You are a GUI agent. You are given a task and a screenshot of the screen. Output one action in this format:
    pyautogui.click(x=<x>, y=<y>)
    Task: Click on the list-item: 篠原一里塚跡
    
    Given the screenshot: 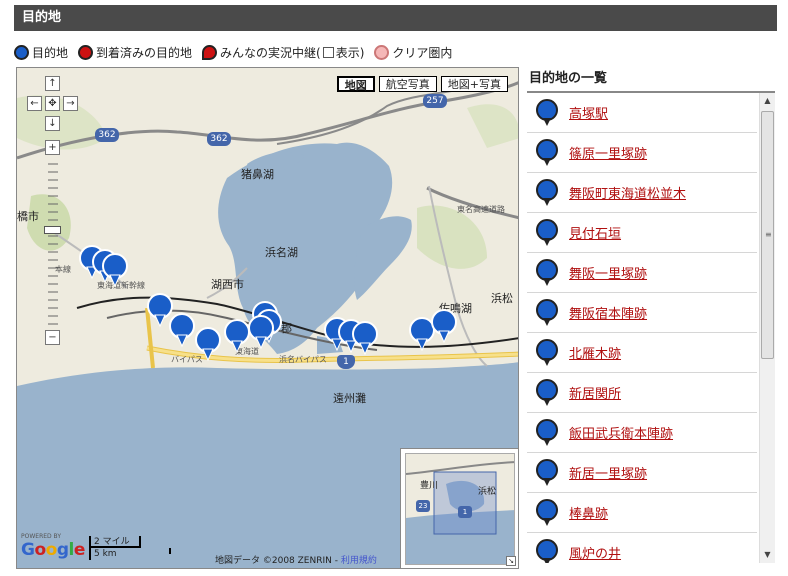 What is the action you would take?
    pyautogui.click(x=642, y=153)
    